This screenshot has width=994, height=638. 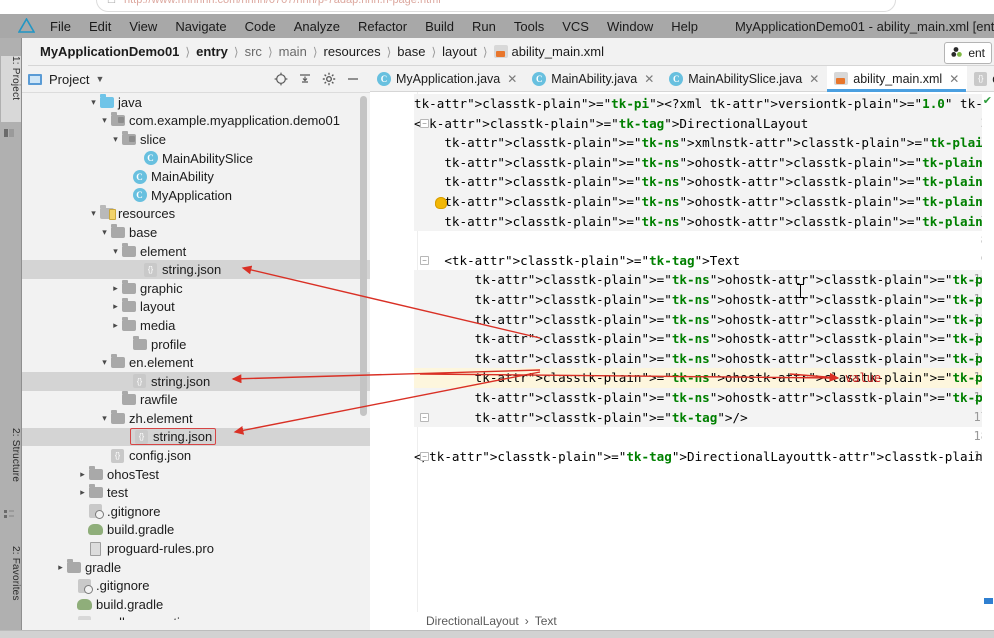 What do you see at coordinates (988, 352) in the screenshot?
I see `editor-scrollbar: ✔` at bounding box center [988, 352].